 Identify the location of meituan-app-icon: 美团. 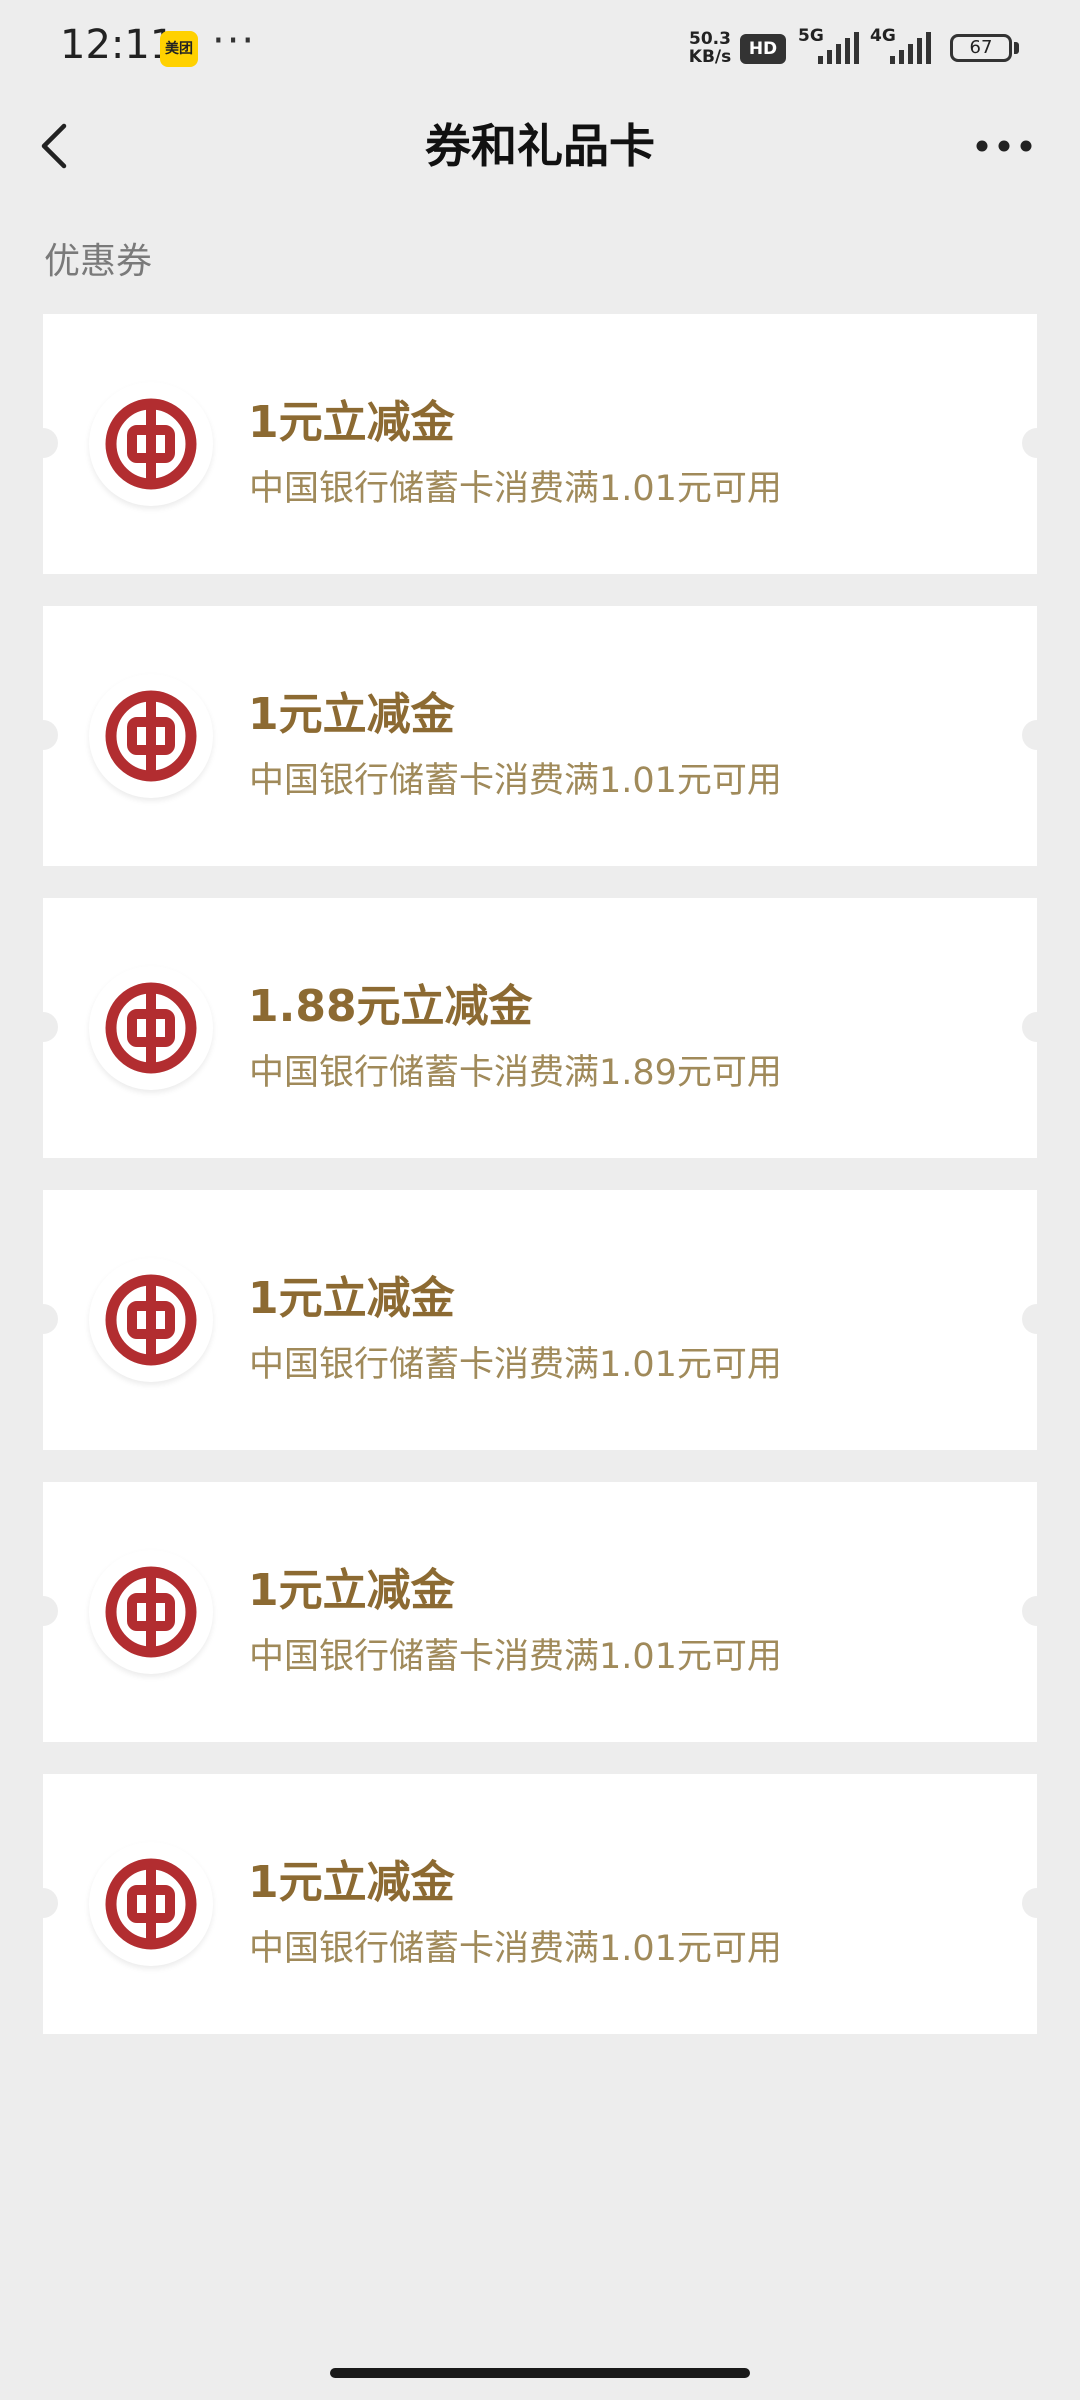
(179, 49).